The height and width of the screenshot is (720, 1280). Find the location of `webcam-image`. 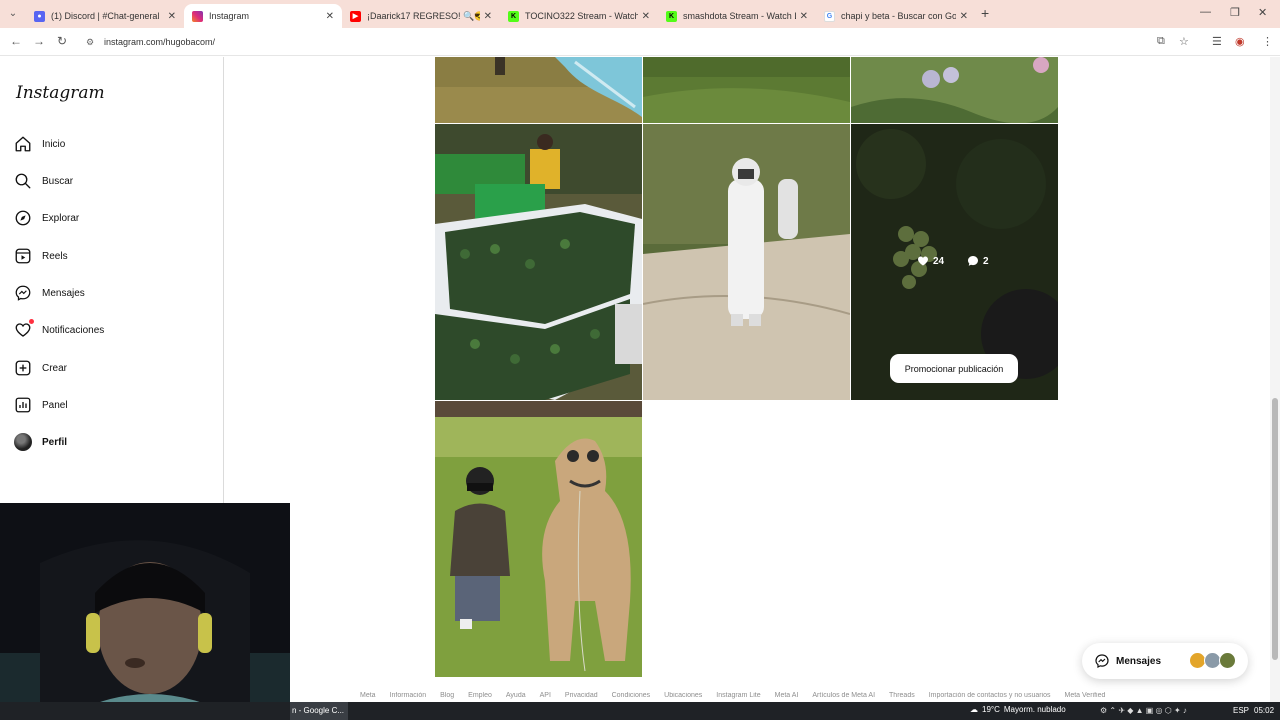

webcam-image is located at coordinates (145, 611).